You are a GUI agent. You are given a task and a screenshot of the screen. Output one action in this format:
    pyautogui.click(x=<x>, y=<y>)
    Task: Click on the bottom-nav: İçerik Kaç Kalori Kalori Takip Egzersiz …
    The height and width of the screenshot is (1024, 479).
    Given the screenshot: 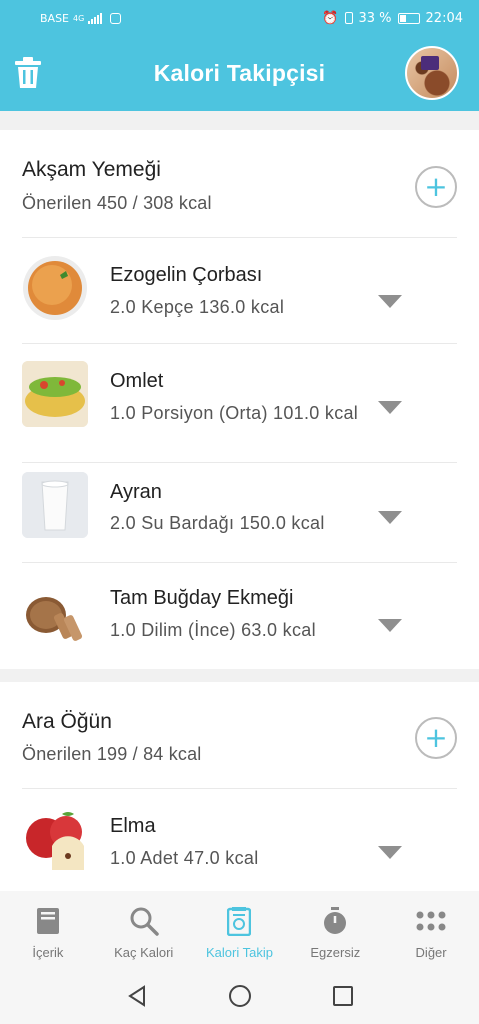 What is the action you would take?
    pyautogui.click(x=239, y=931)
    